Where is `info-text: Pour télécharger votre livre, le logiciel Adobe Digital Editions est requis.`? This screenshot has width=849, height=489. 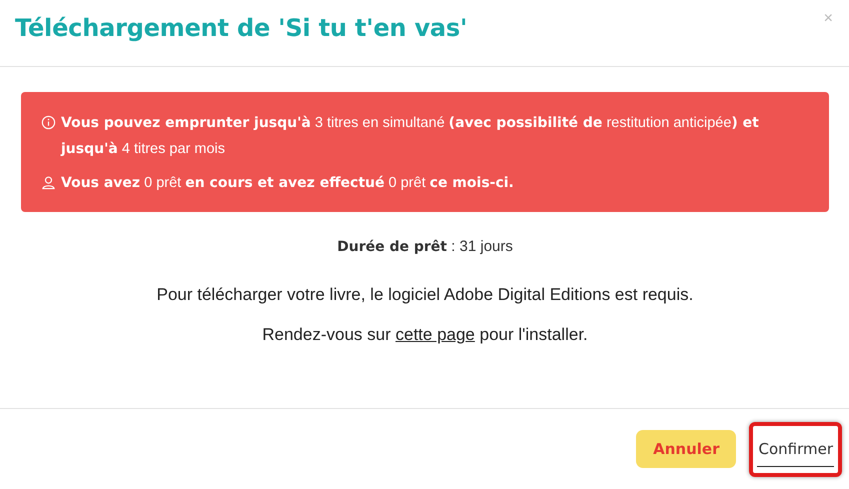 info-text: Pour télécharger votre livre, le logiciel Adobe Digital Editions est requis. is located at coordinates (425, 295).